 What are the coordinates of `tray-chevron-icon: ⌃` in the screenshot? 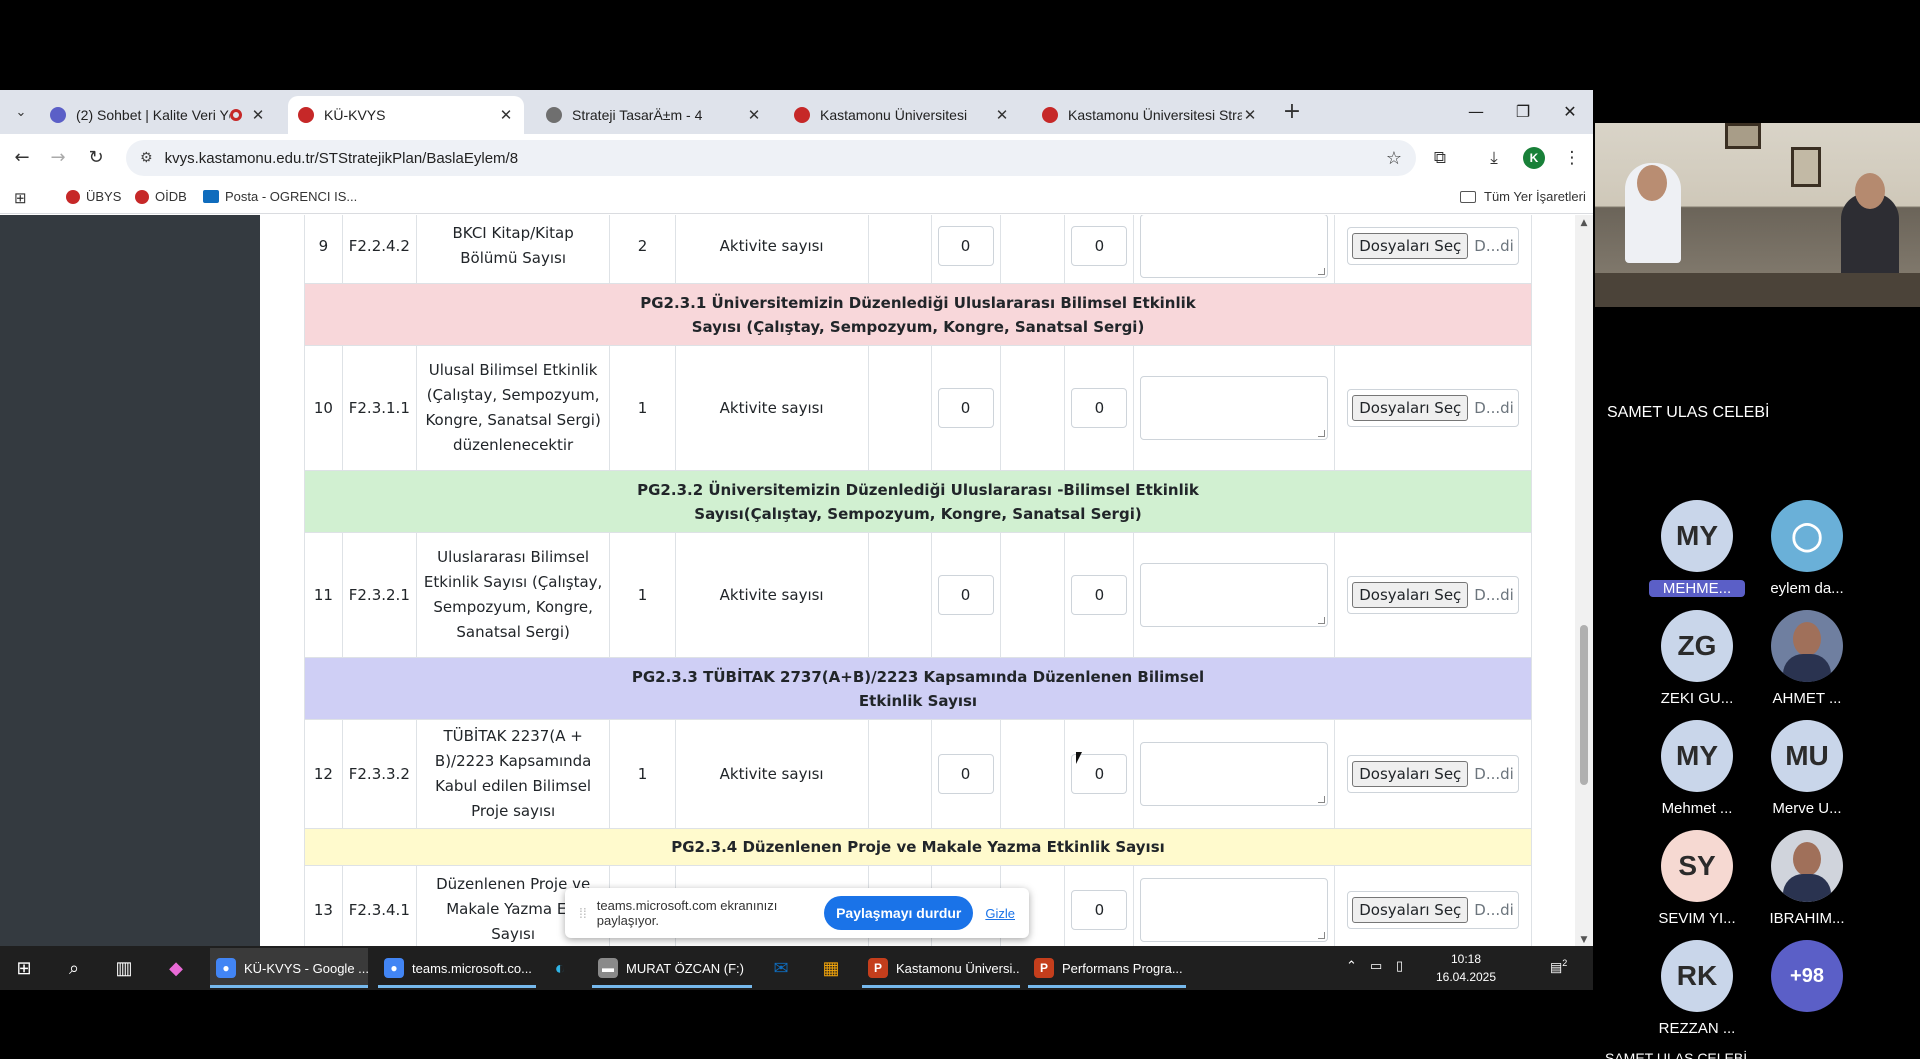 It's located at (1351, 966).